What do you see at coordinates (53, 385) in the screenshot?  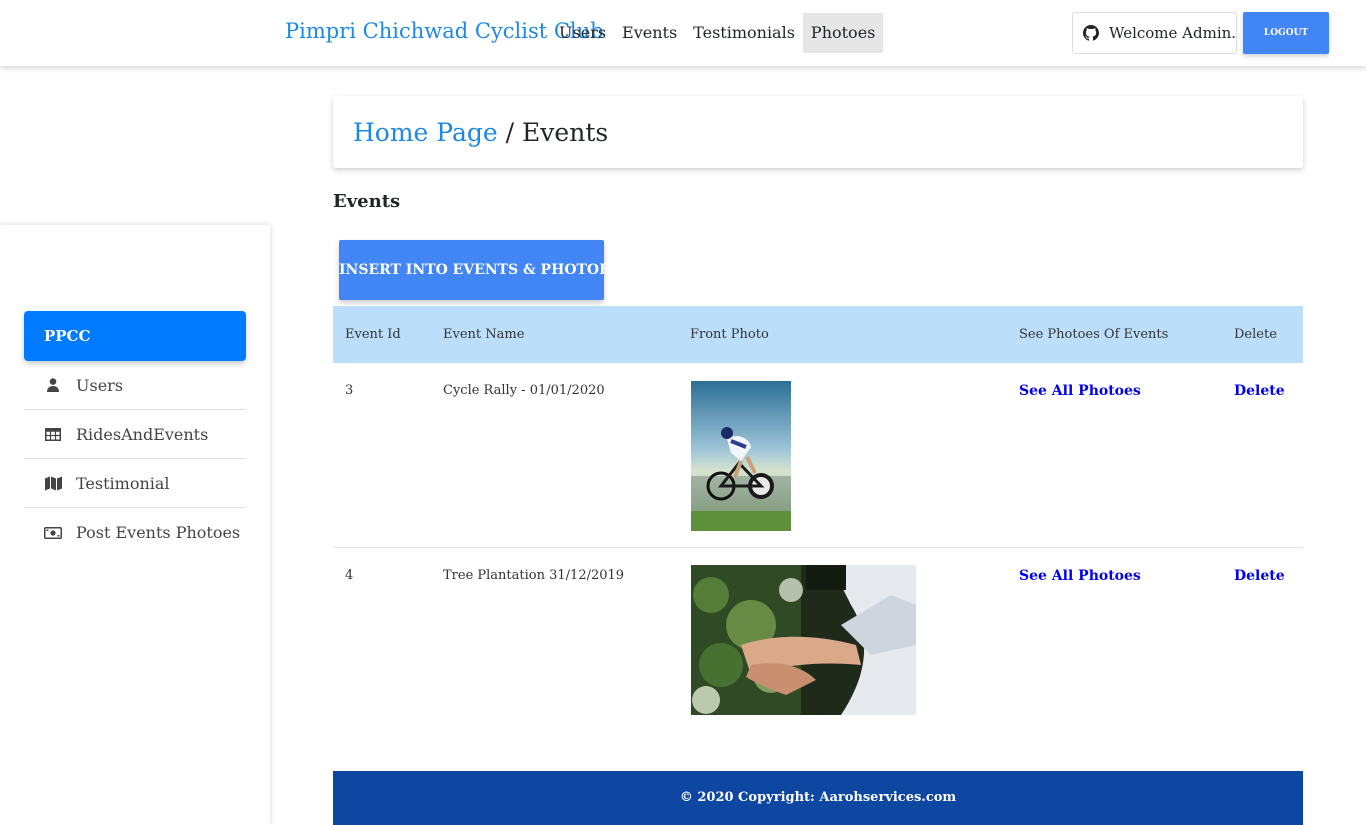 I see `user-icon` at bounding box center [53, 385].